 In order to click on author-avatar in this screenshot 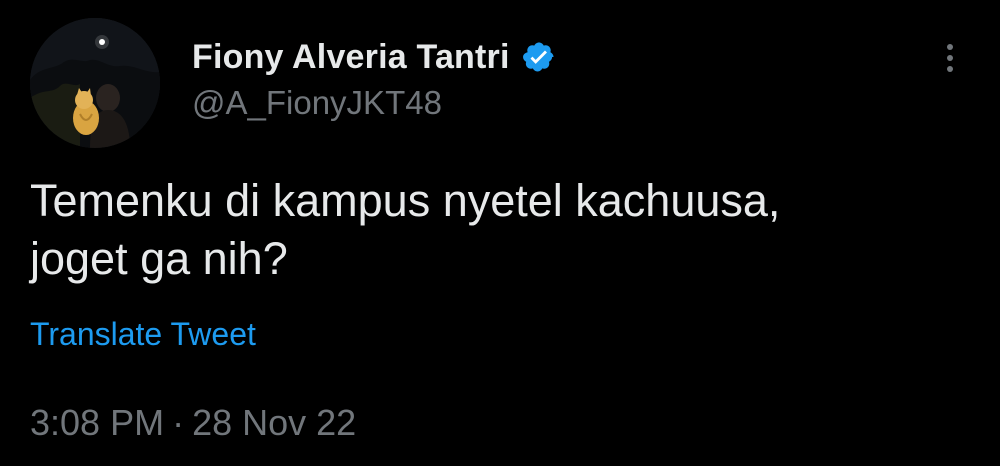, I will do `click(95, 83)`.